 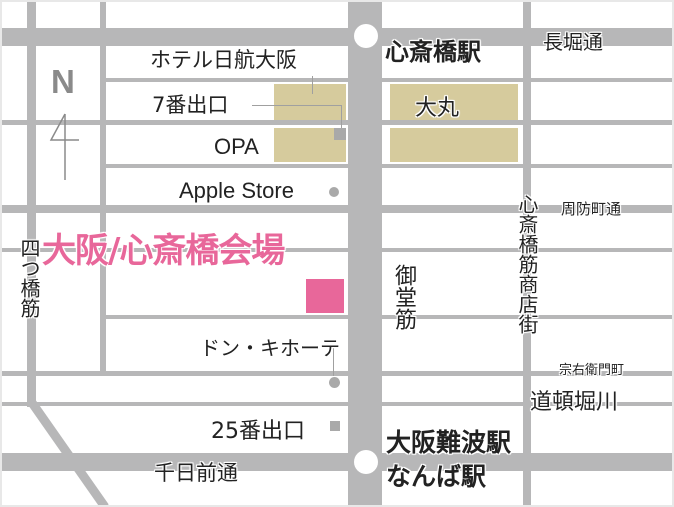 I want to click on label-donki: ドン・キホーテ, so click(x=270, y=348).